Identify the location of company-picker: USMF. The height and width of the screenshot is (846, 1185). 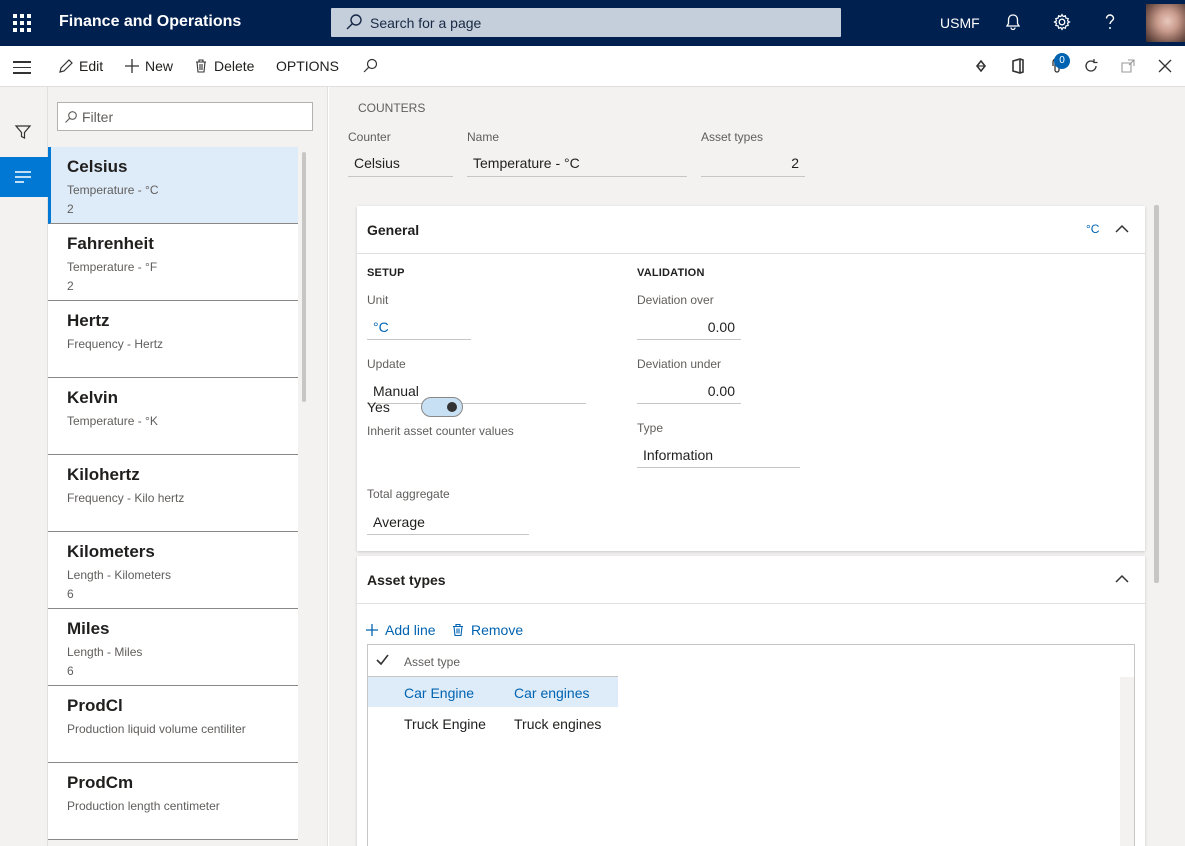
(960, 23).